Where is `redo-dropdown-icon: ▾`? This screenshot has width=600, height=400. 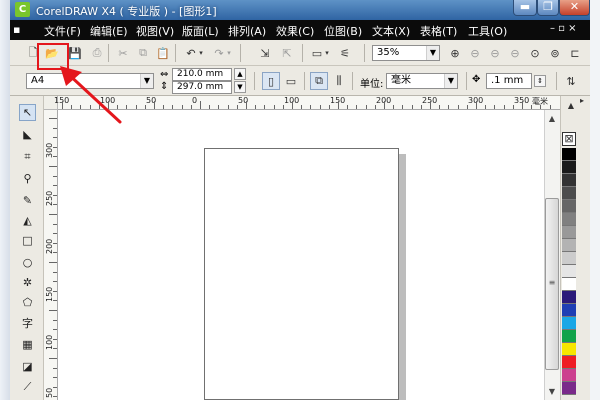 redo-dropdown-icon: ▾ is located at coordinates (229, 53).